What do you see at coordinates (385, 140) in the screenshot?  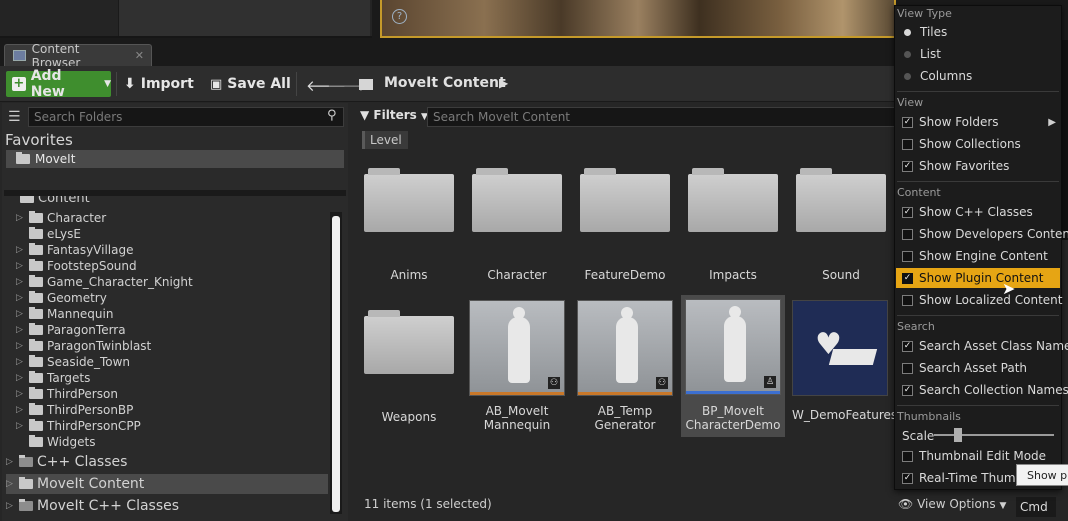 I see `level-filter-chip: Level` at bounding box center [385, 140].